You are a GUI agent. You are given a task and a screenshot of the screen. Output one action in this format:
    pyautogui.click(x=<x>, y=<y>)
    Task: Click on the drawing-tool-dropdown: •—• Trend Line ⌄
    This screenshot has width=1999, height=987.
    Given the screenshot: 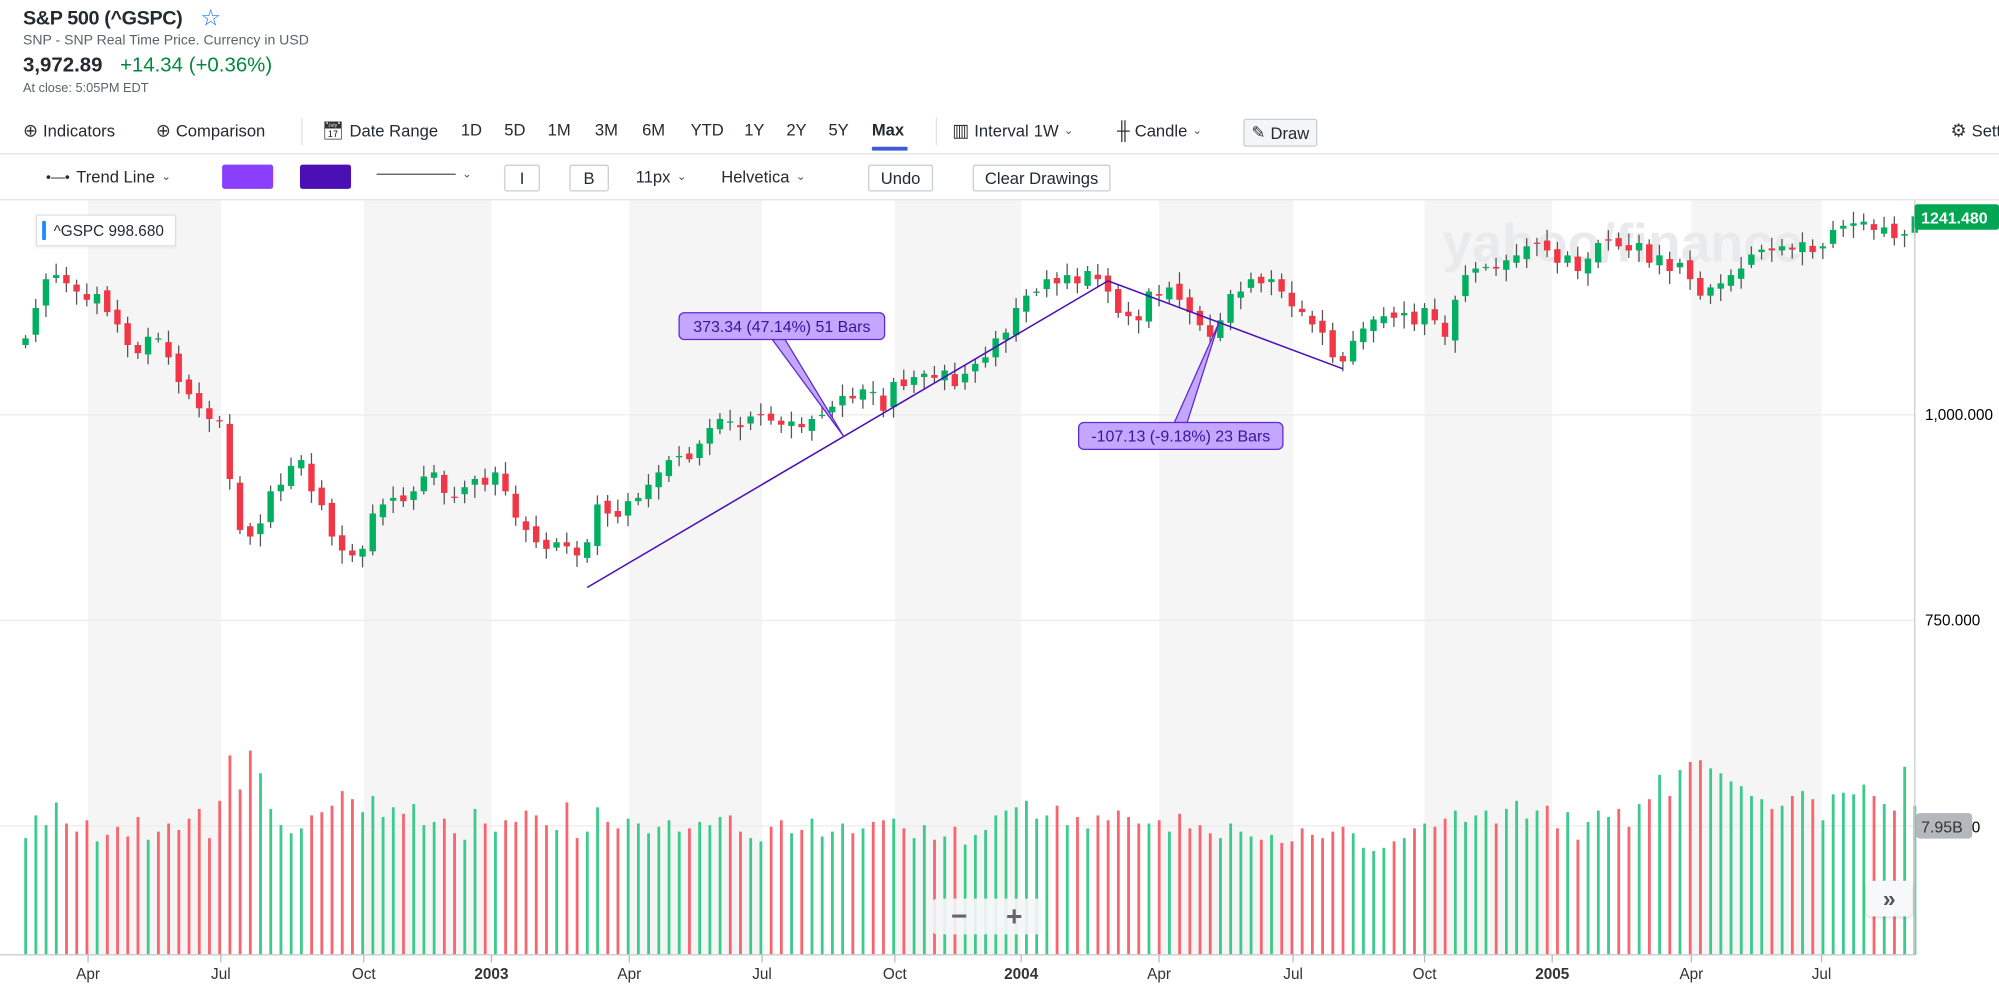 What is the action you would take?
    pyautogui.click(x=108, y=176)
    